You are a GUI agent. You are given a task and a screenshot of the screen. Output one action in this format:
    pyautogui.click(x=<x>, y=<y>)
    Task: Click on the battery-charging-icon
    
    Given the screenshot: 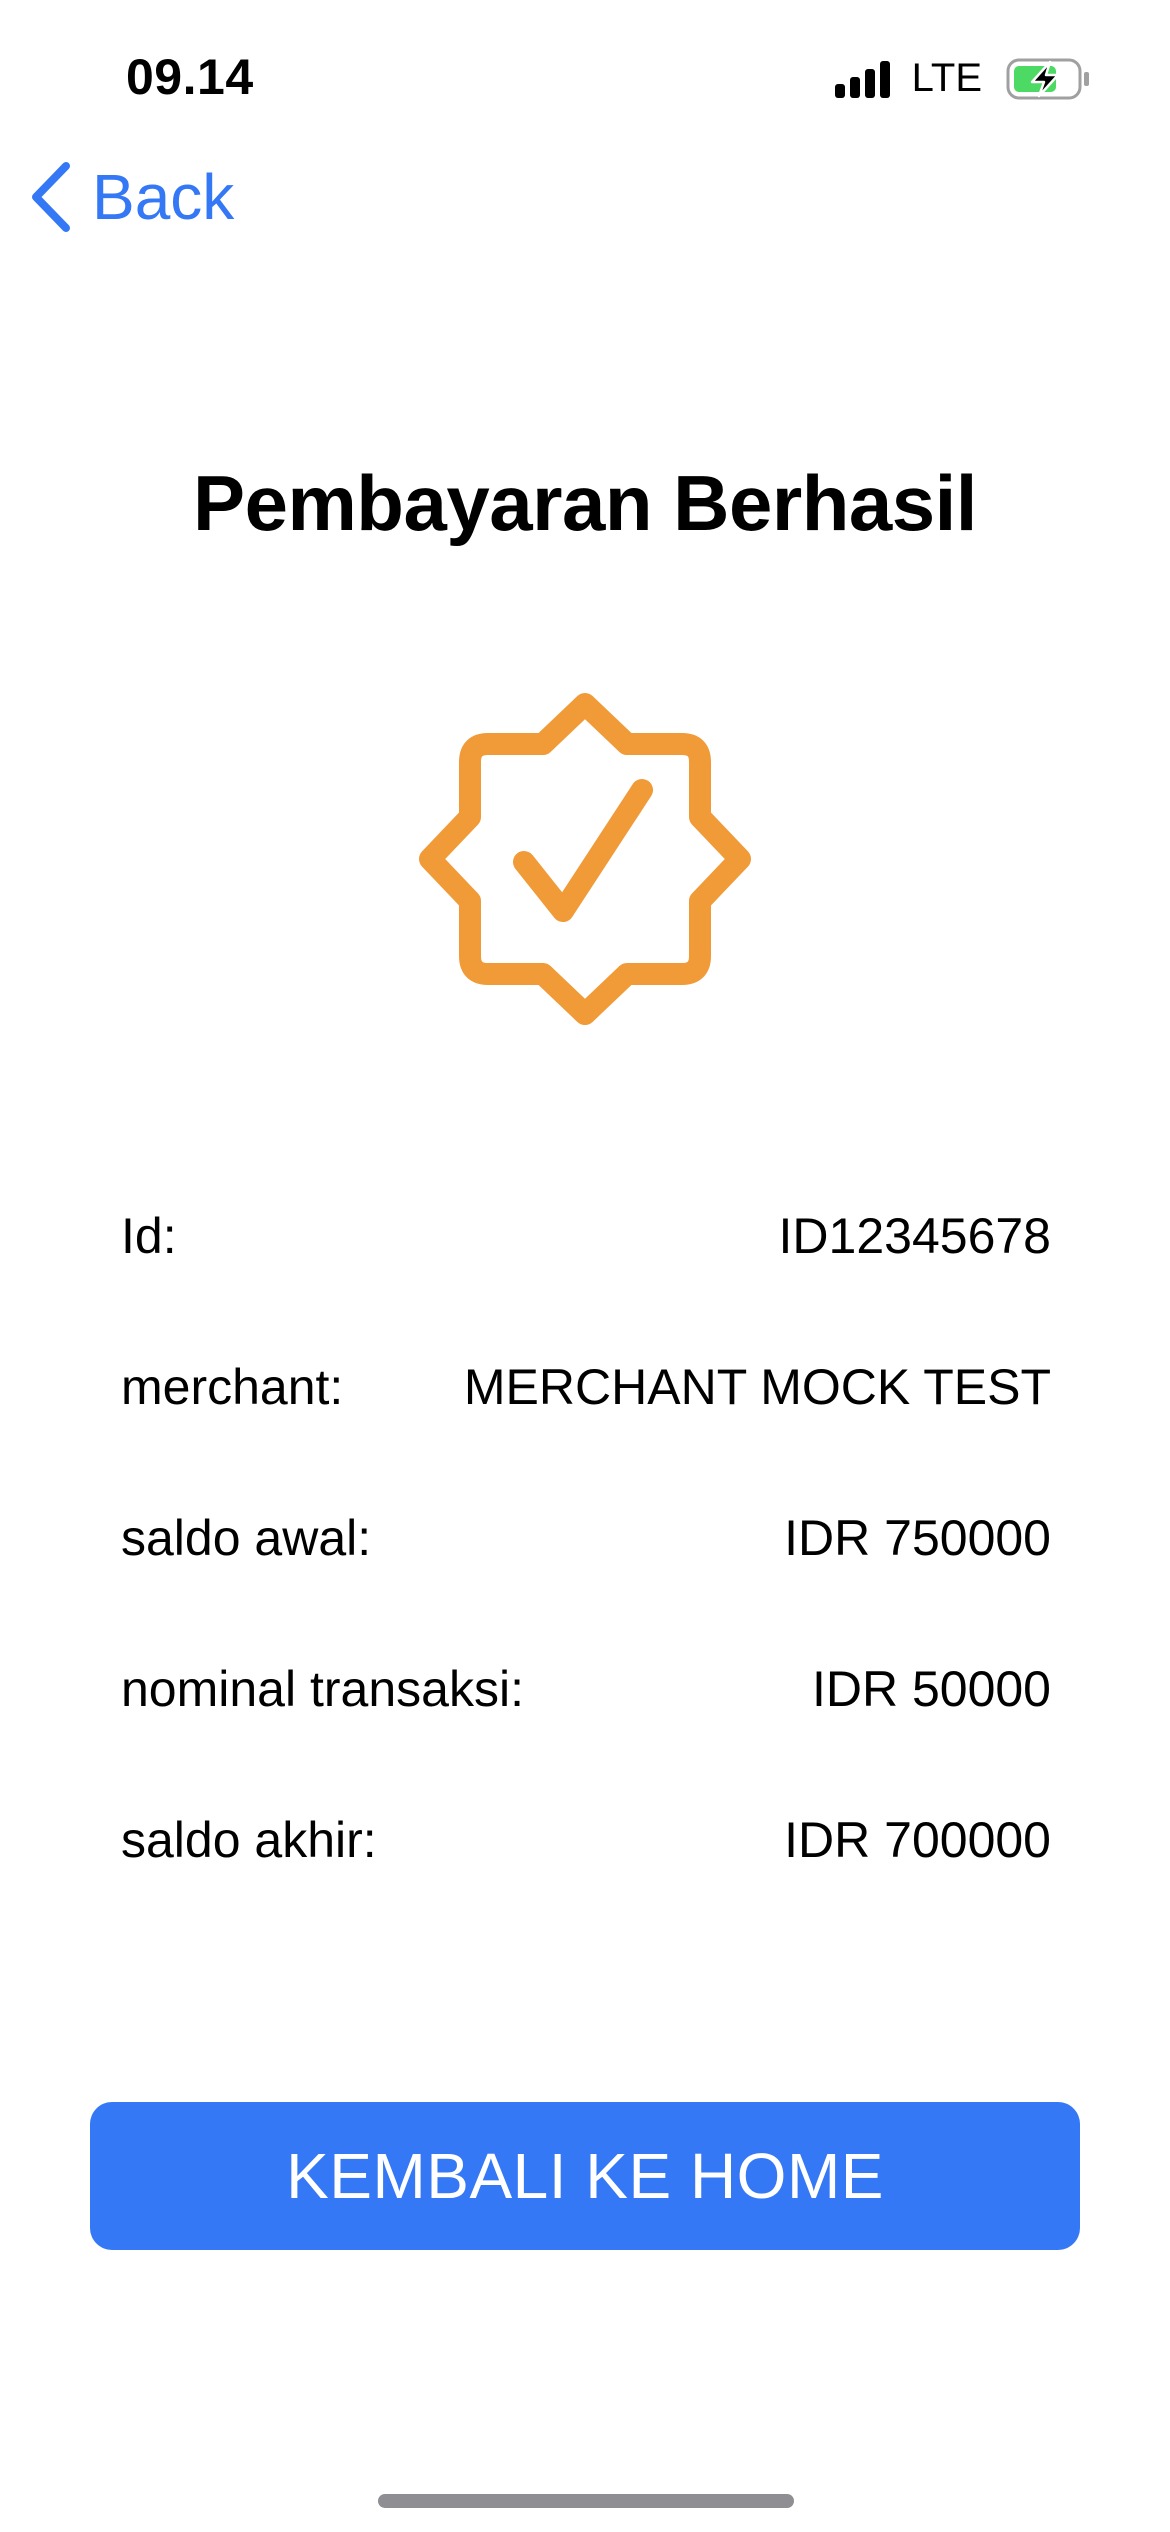 What is the action you would take?
    pyautogui.click(x=1047, y=78)
    